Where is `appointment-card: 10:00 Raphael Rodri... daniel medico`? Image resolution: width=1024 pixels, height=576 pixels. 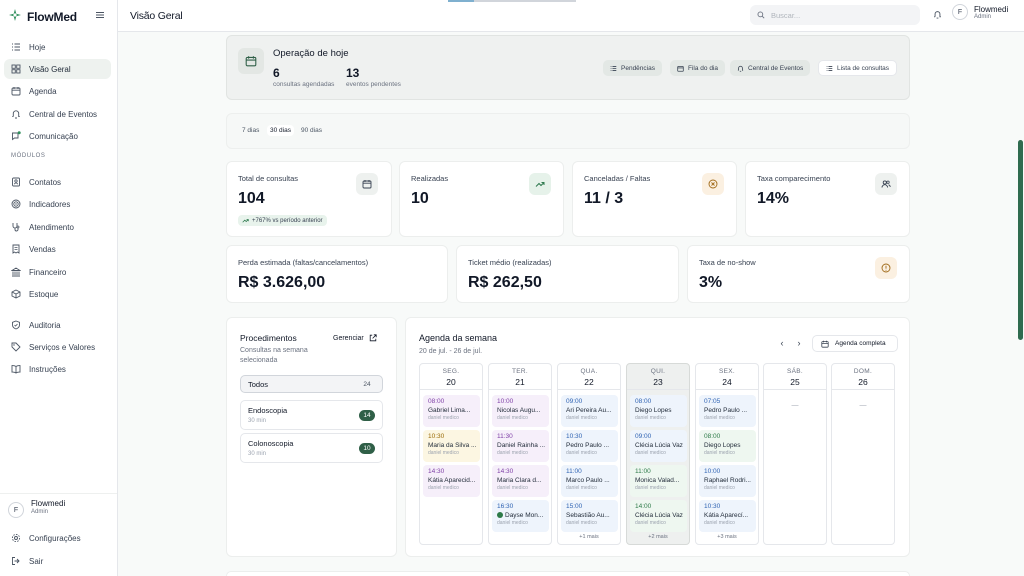 appointment-card: 10:00 Raphael Rodri... daniel medico is located at coordinates (727, 481).